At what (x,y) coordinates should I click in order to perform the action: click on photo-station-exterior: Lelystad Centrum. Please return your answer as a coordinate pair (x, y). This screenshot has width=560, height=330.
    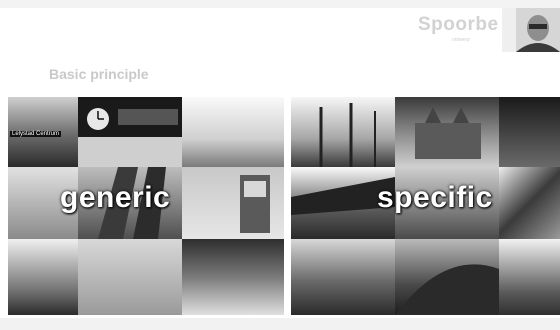
    Looking at the image, I should click on (43, 132).